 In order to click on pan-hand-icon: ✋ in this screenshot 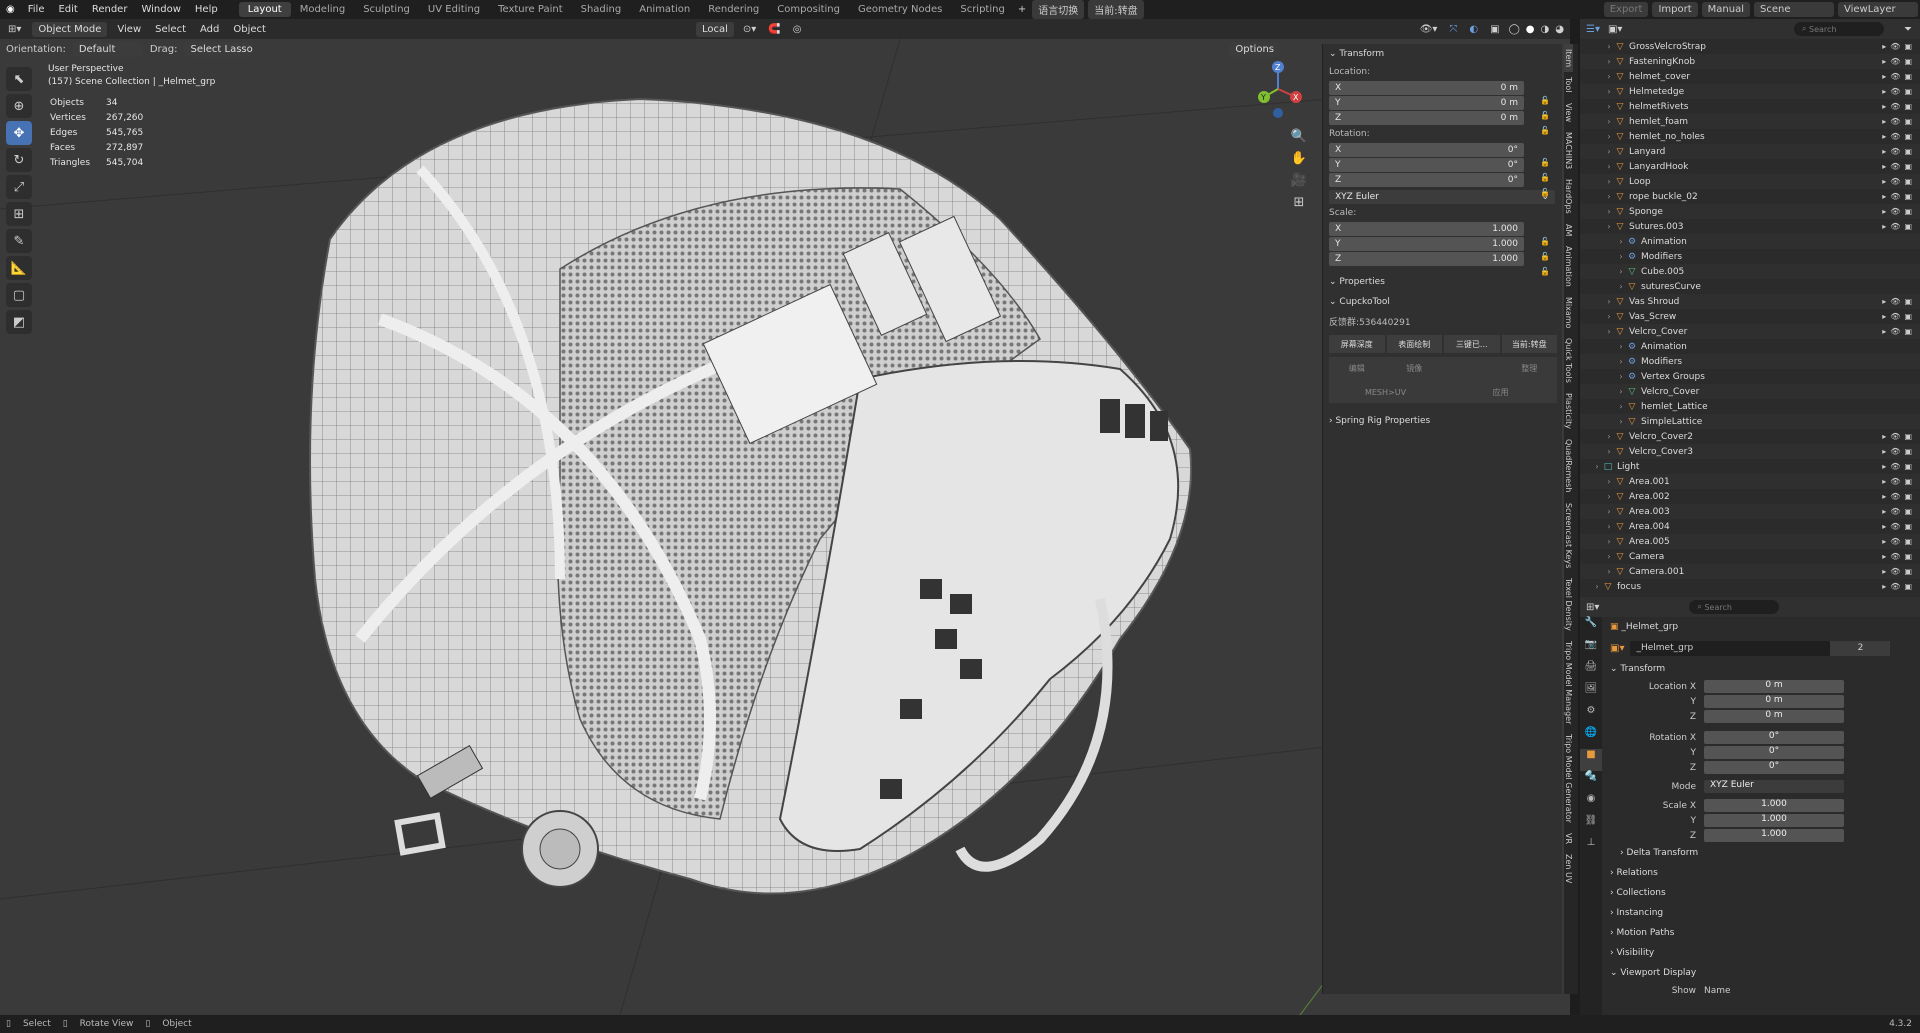, I will do `click(1299, 162)`.